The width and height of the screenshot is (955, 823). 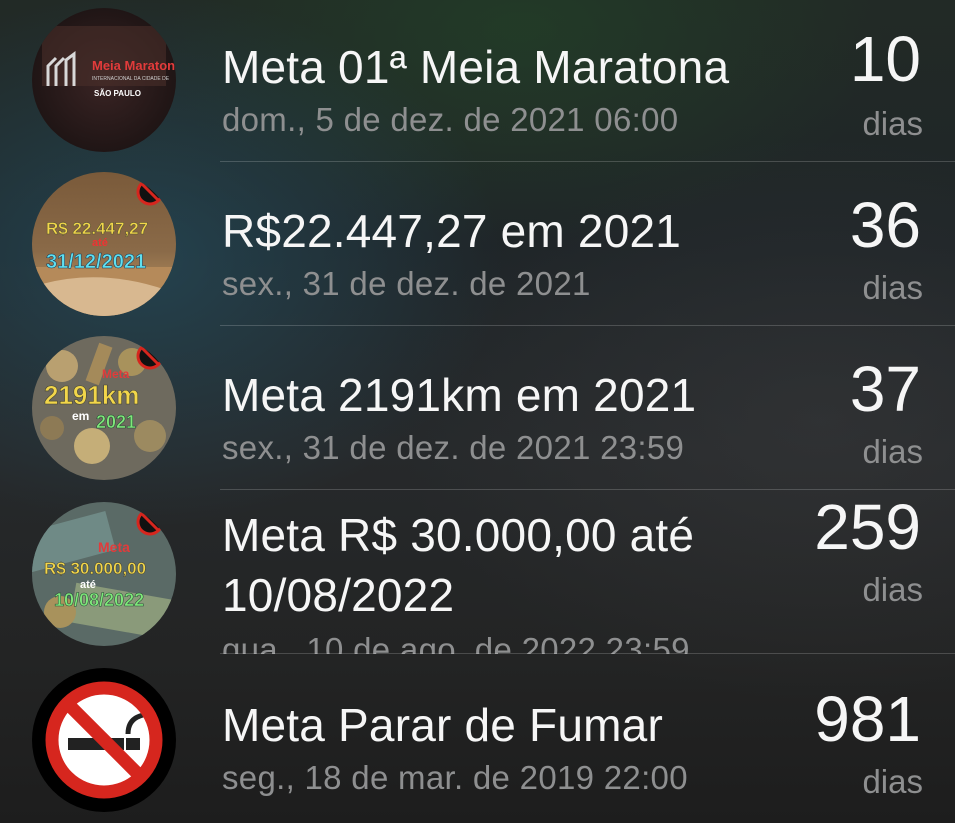 I want to click on no-smoking-icon, so click(x=104, y=740).